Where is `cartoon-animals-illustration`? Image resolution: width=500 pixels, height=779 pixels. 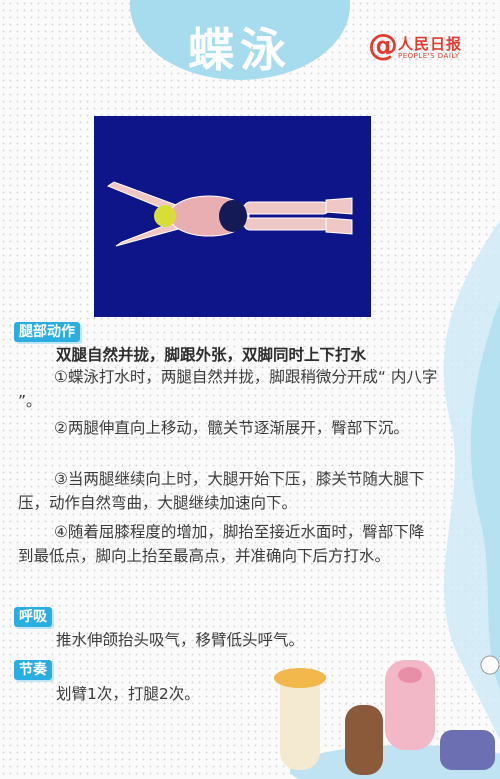
cartoon-animals-illustration is located at coordinates (387, 717).